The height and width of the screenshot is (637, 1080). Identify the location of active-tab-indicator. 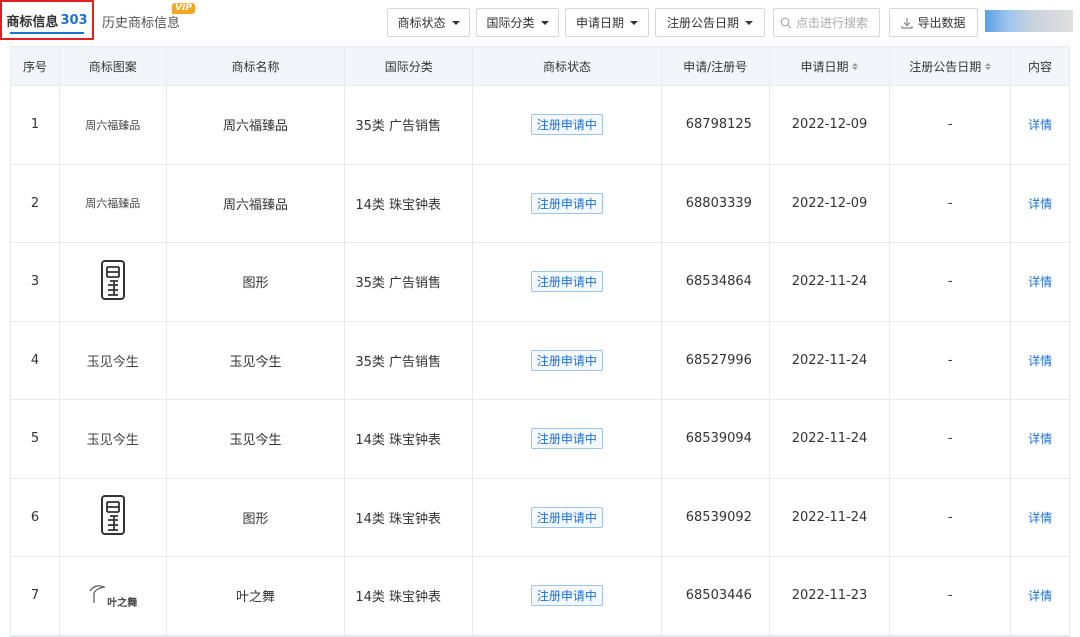
(47, 33).